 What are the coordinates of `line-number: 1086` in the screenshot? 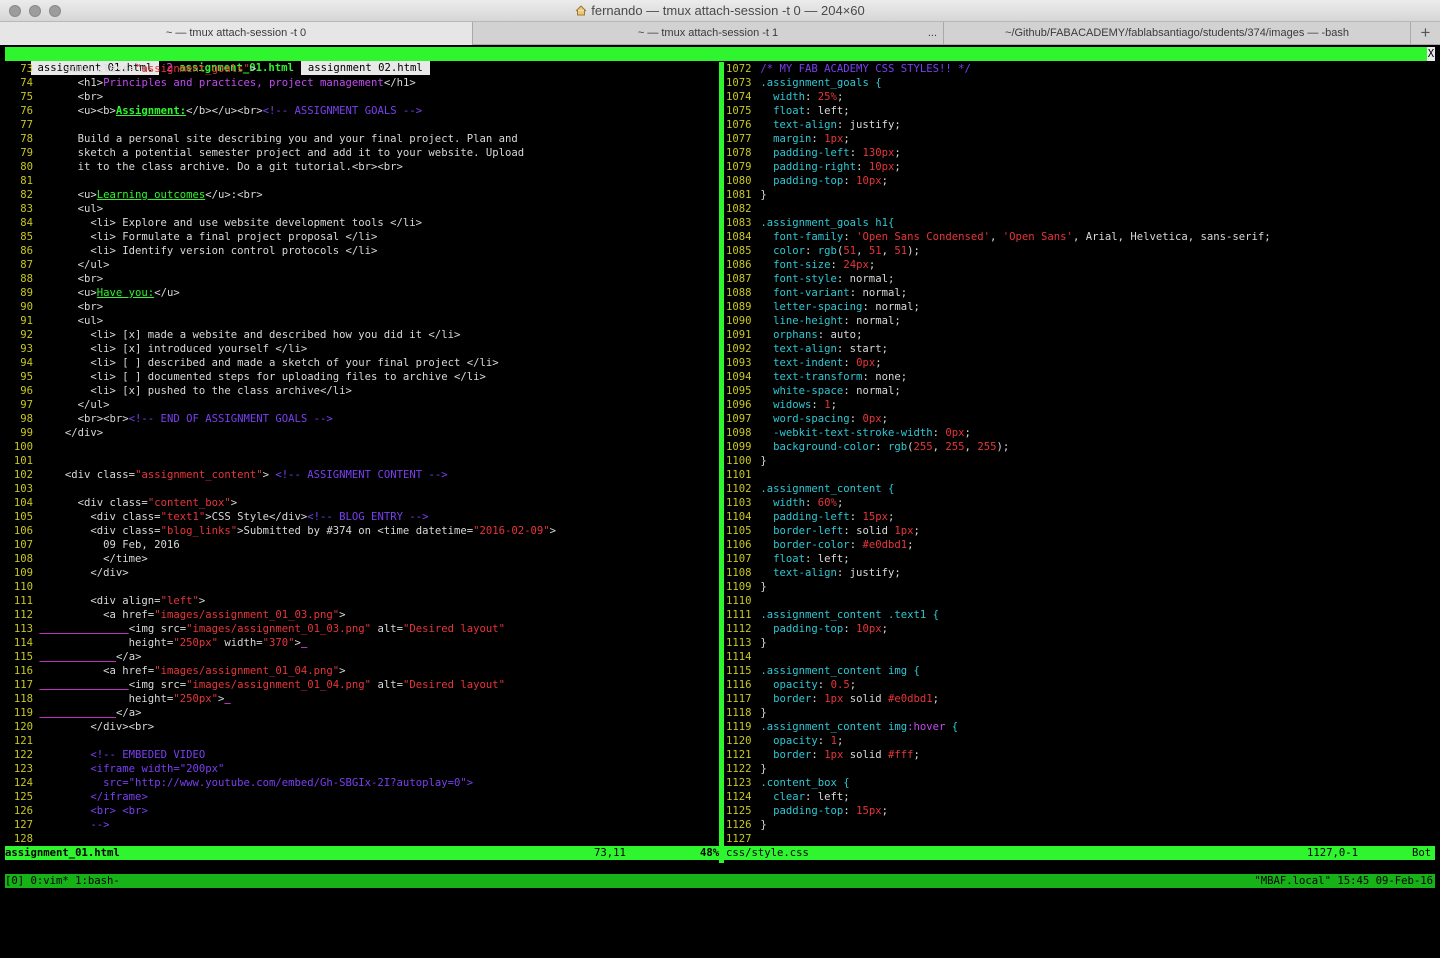 It's located at (739, 265).